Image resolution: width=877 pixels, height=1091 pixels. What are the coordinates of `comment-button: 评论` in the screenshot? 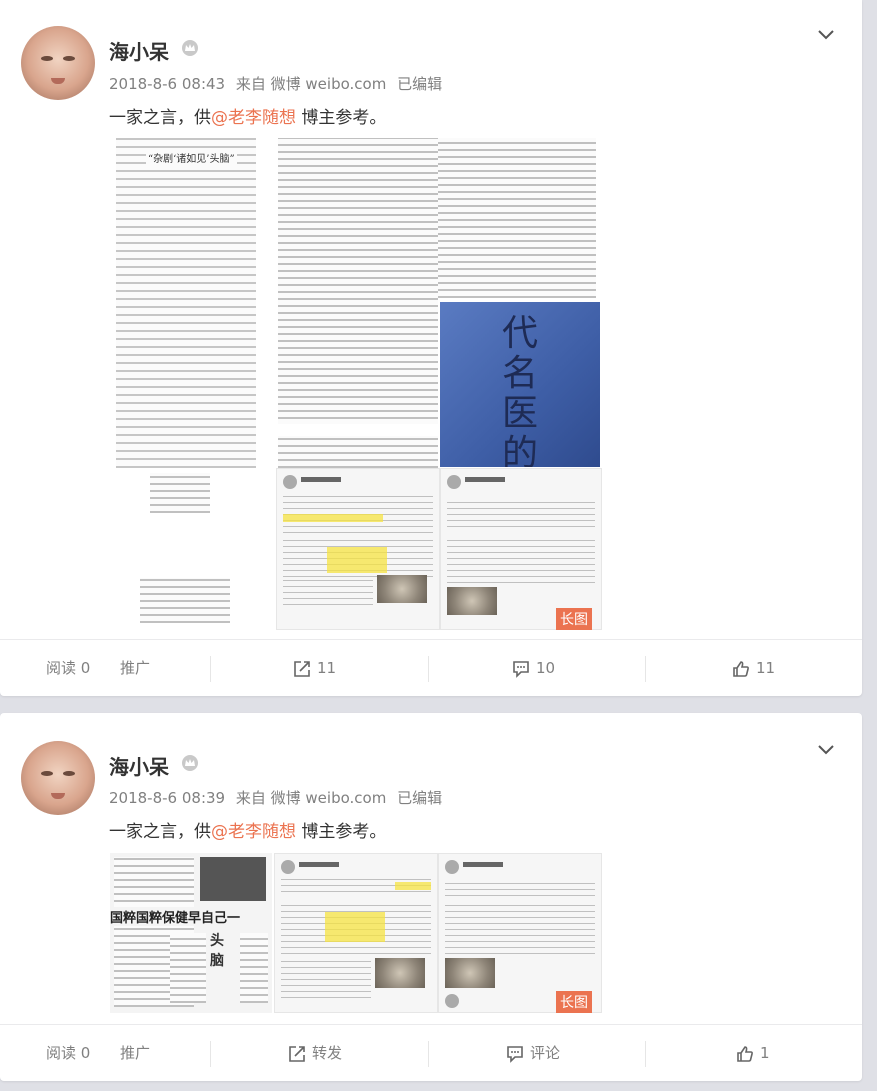 It's located at (533, 1053).